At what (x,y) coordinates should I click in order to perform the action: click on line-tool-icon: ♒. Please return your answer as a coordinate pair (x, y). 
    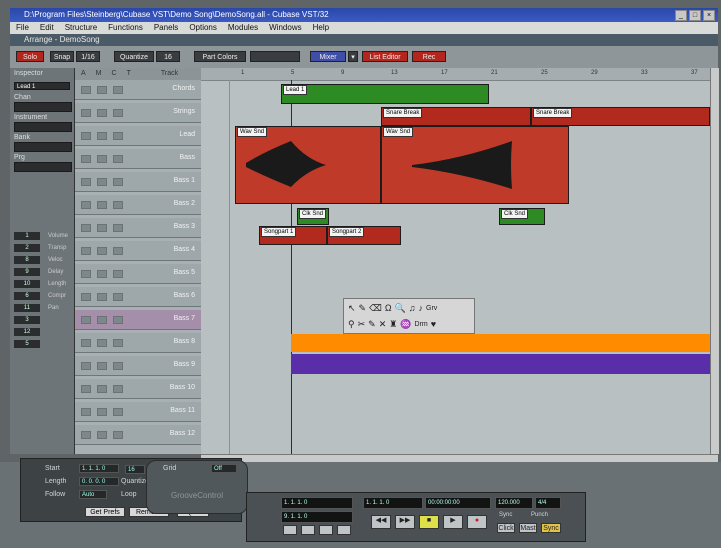
    Looking at the image, I should click on (405, 324).